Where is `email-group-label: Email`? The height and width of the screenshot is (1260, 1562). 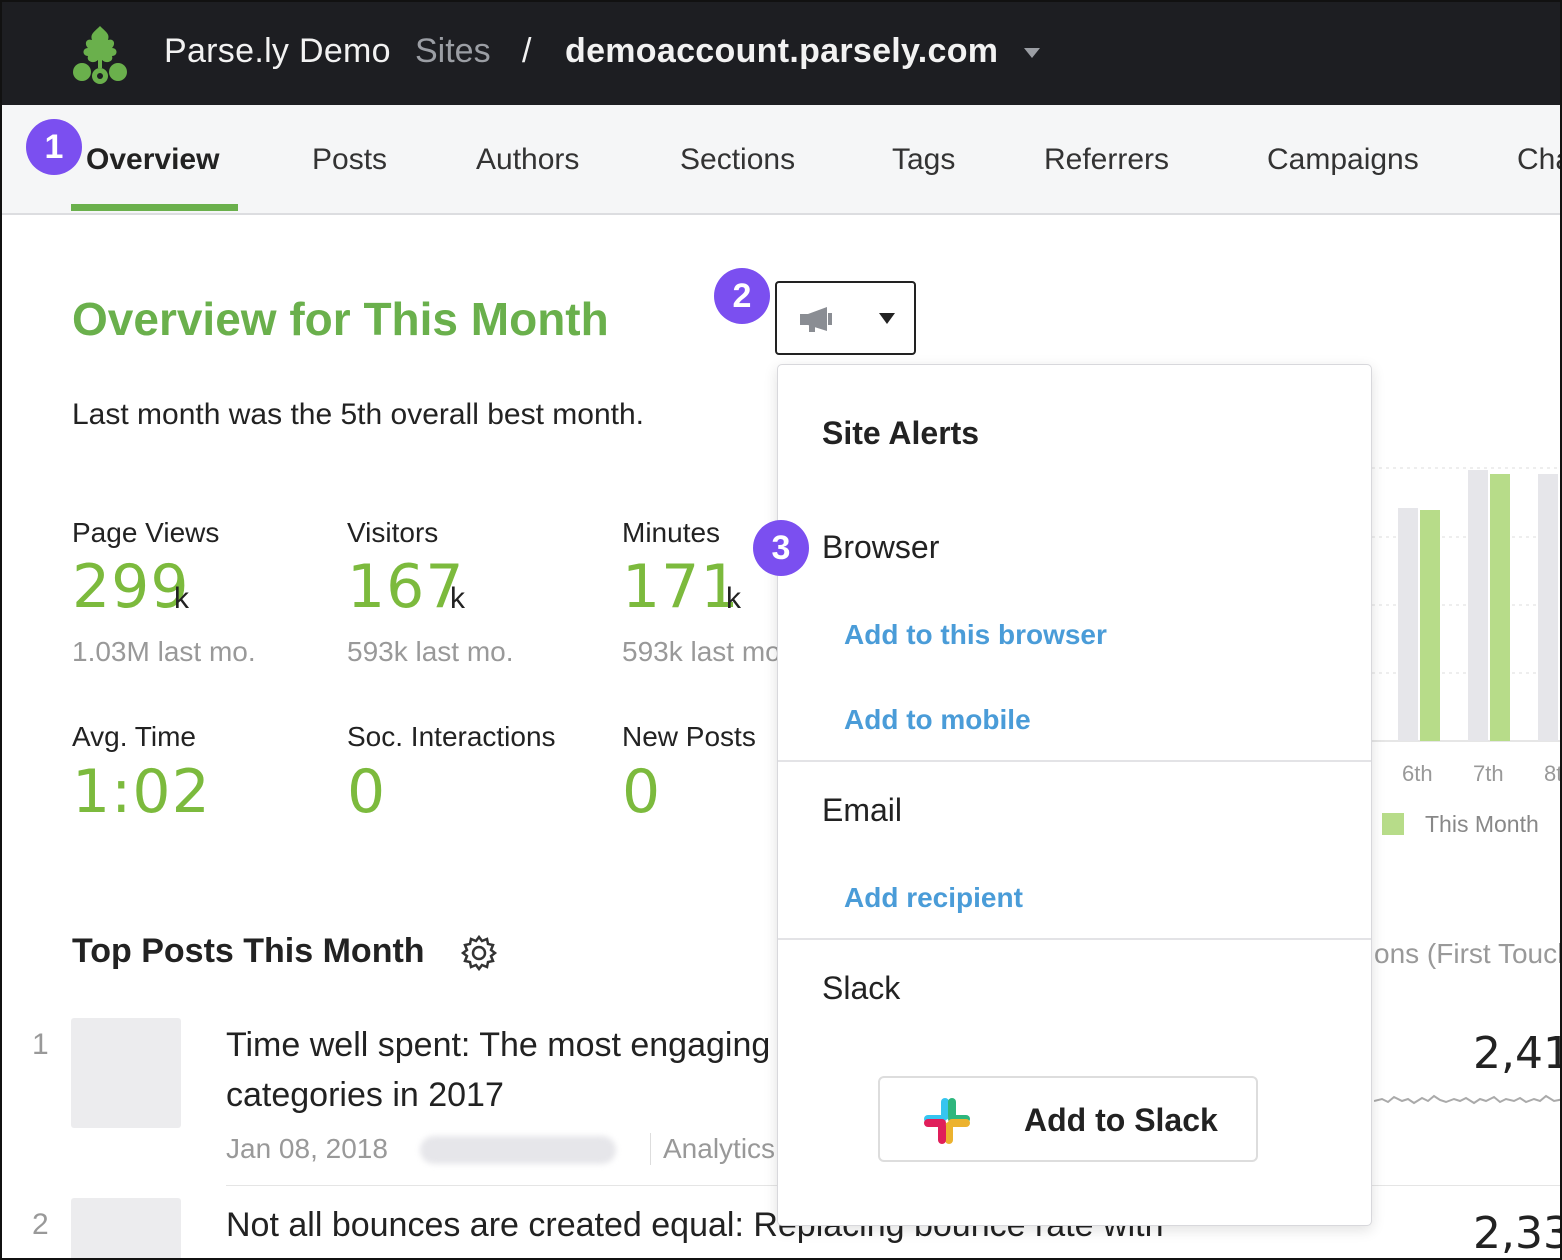
email-group-label: Email is located at coordinates (862, 810).